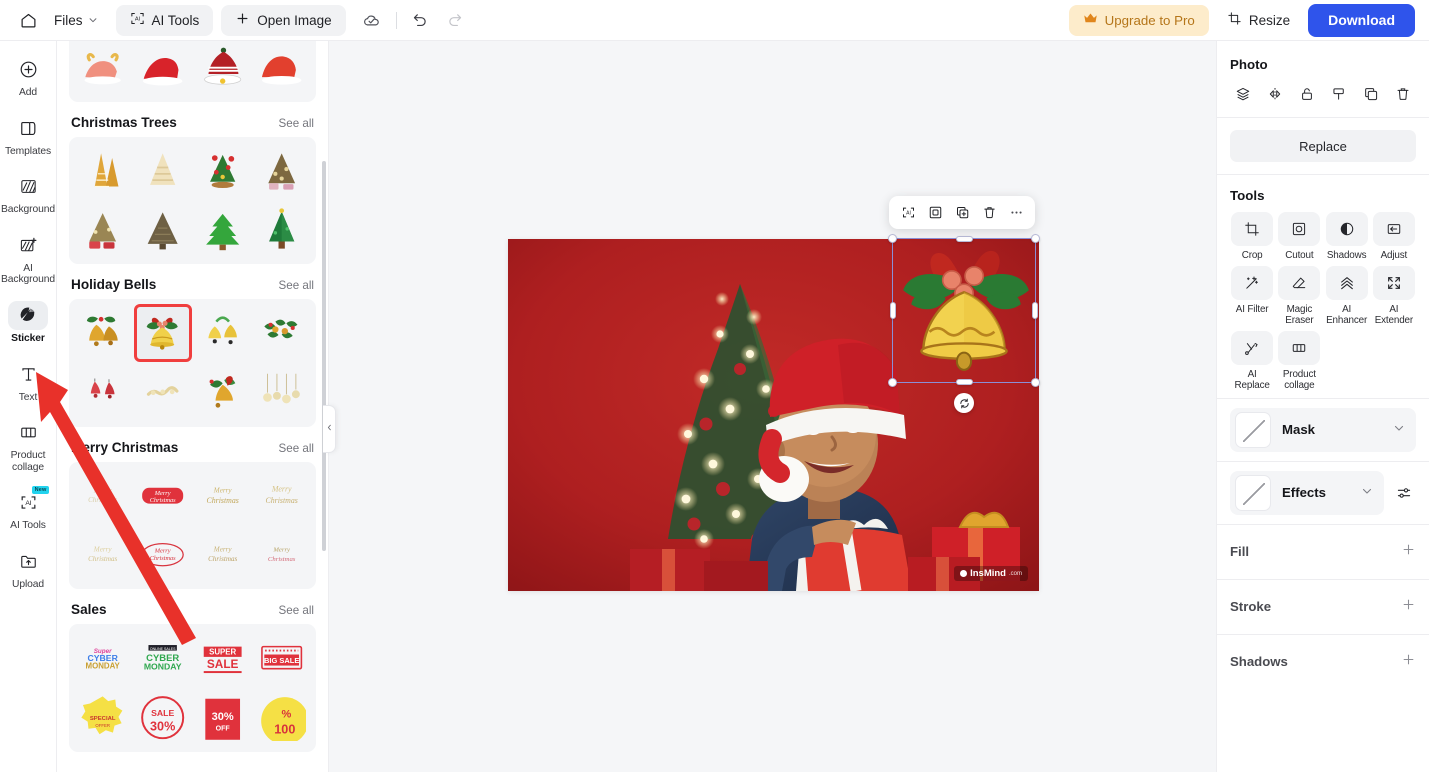  Describe the element at coordinates (1299, 237) in the screenshot. I see `tool-cutout: Cutout` at that location.